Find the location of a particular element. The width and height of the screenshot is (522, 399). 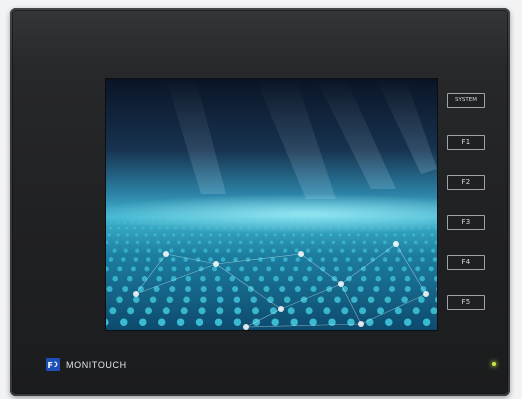

f1-key: F1 is located at coordinates (466, 142).